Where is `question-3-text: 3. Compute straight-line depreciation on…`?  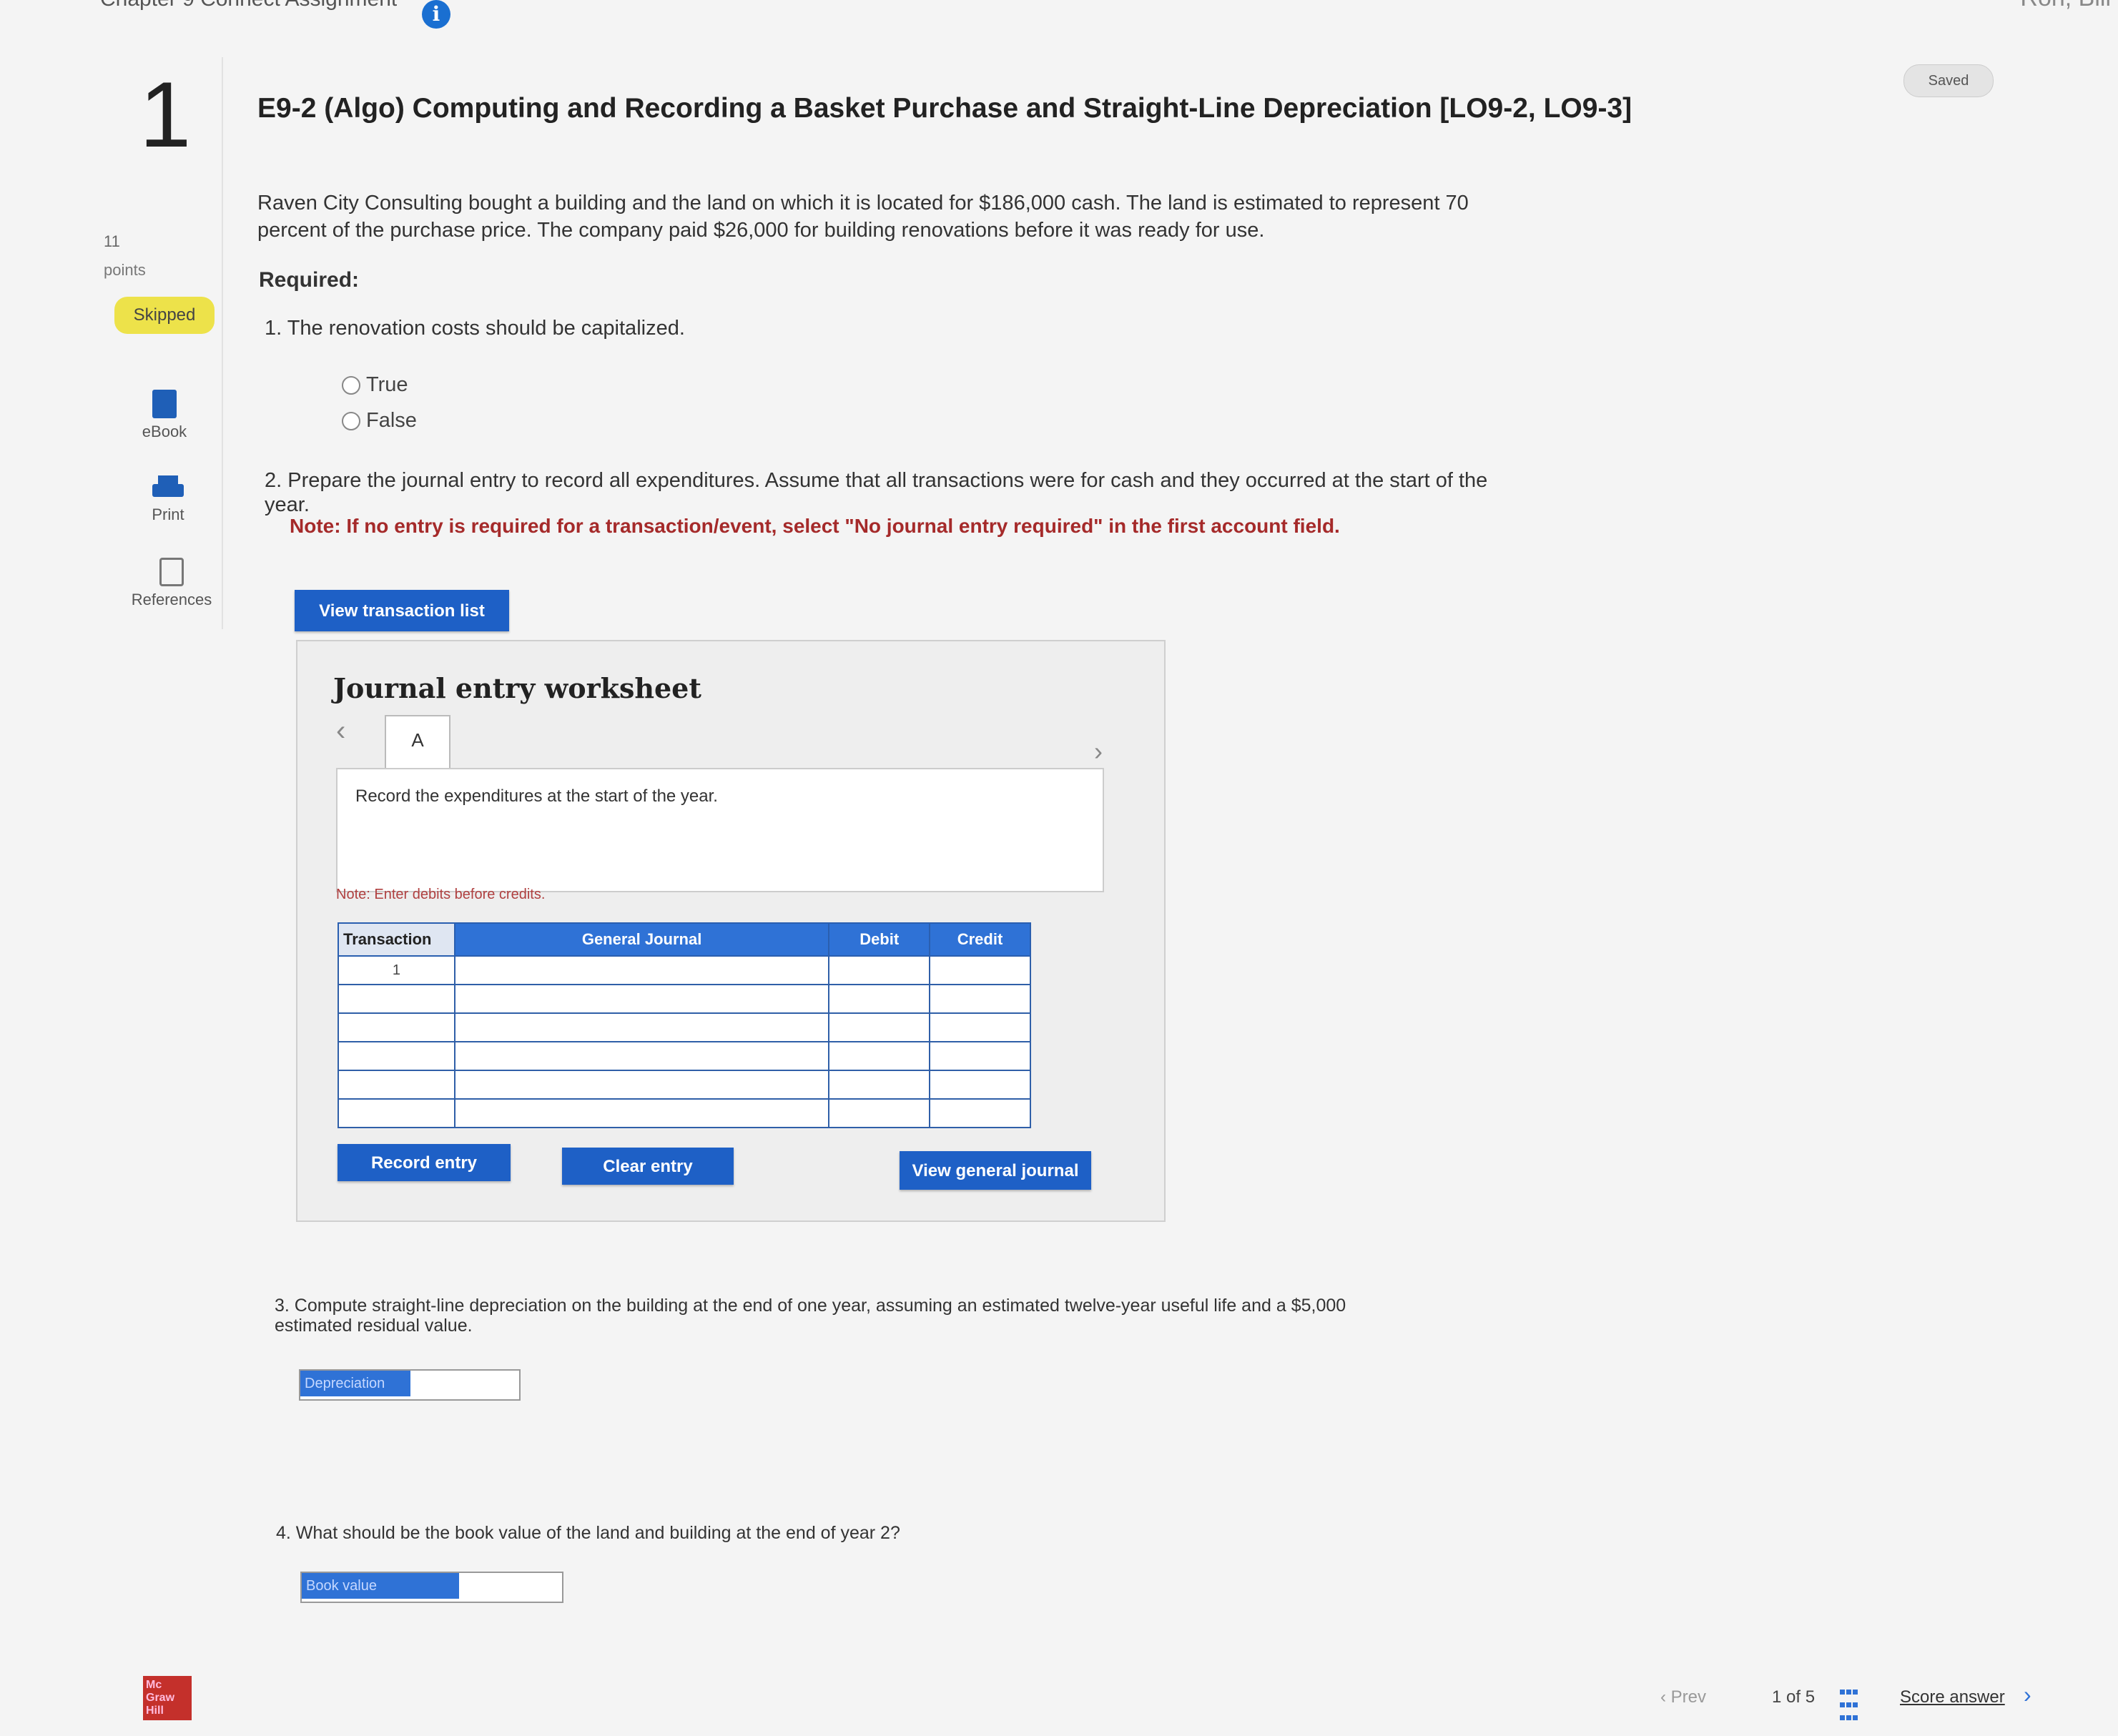 question-3-text: 3. Compute straight-line depreciation on… is located at coordinates (810, 1316).